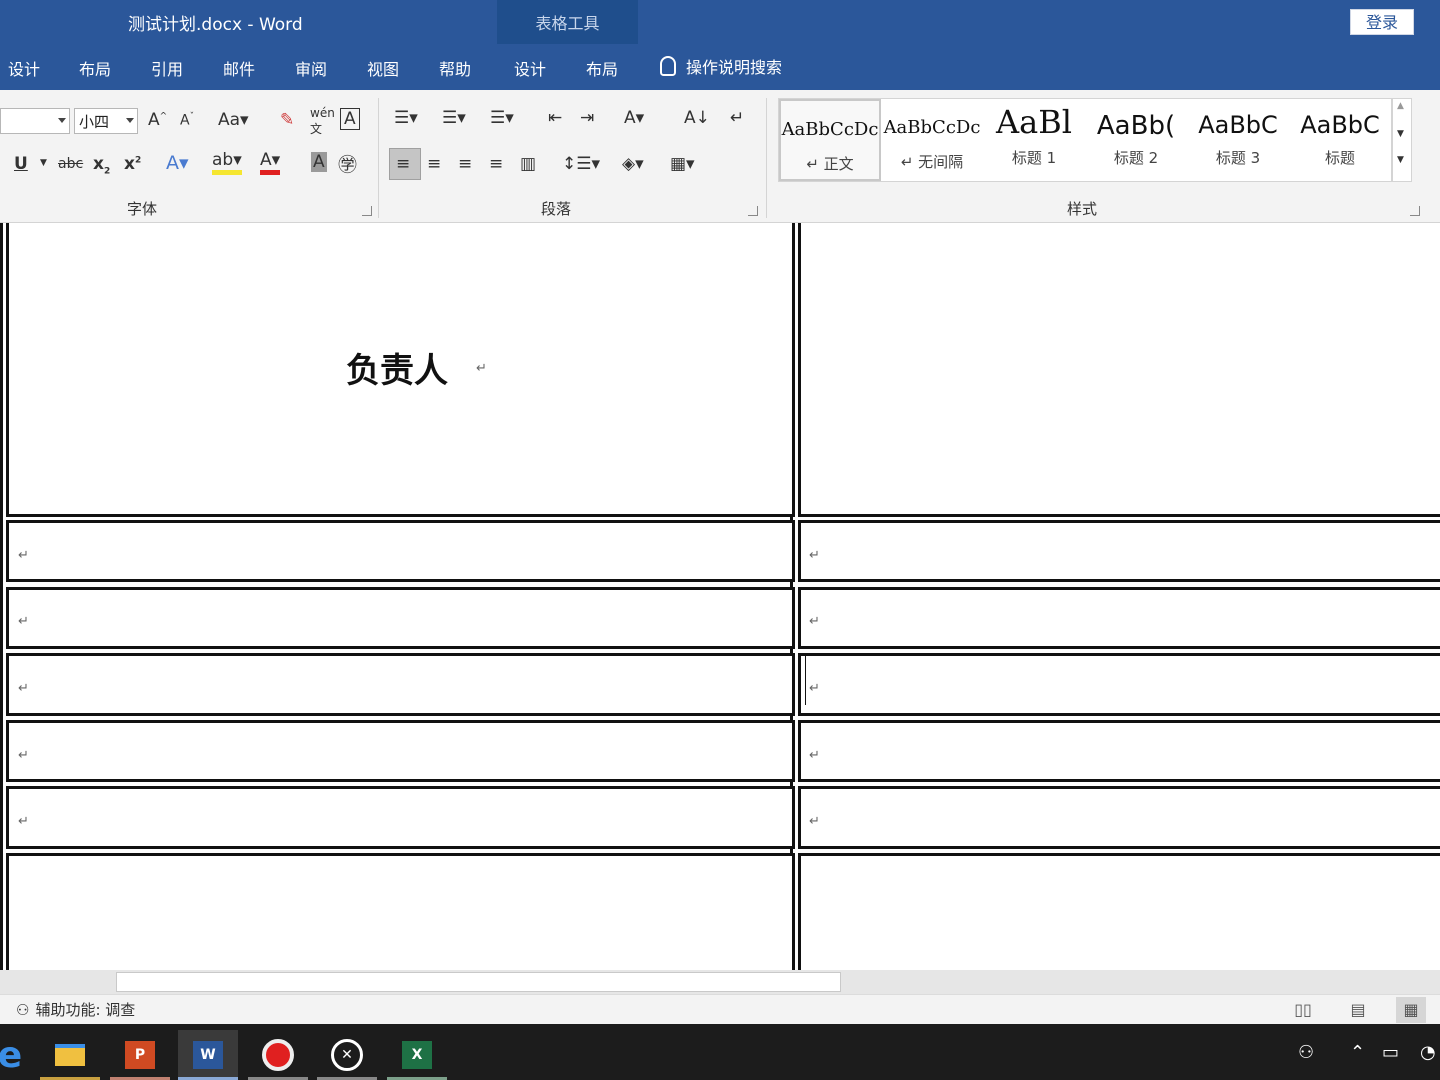 The image size is (1440, 1080). I want to click on style-no-spacing: AaBbCcDc ↵ 无间隔, so click(932, 140).